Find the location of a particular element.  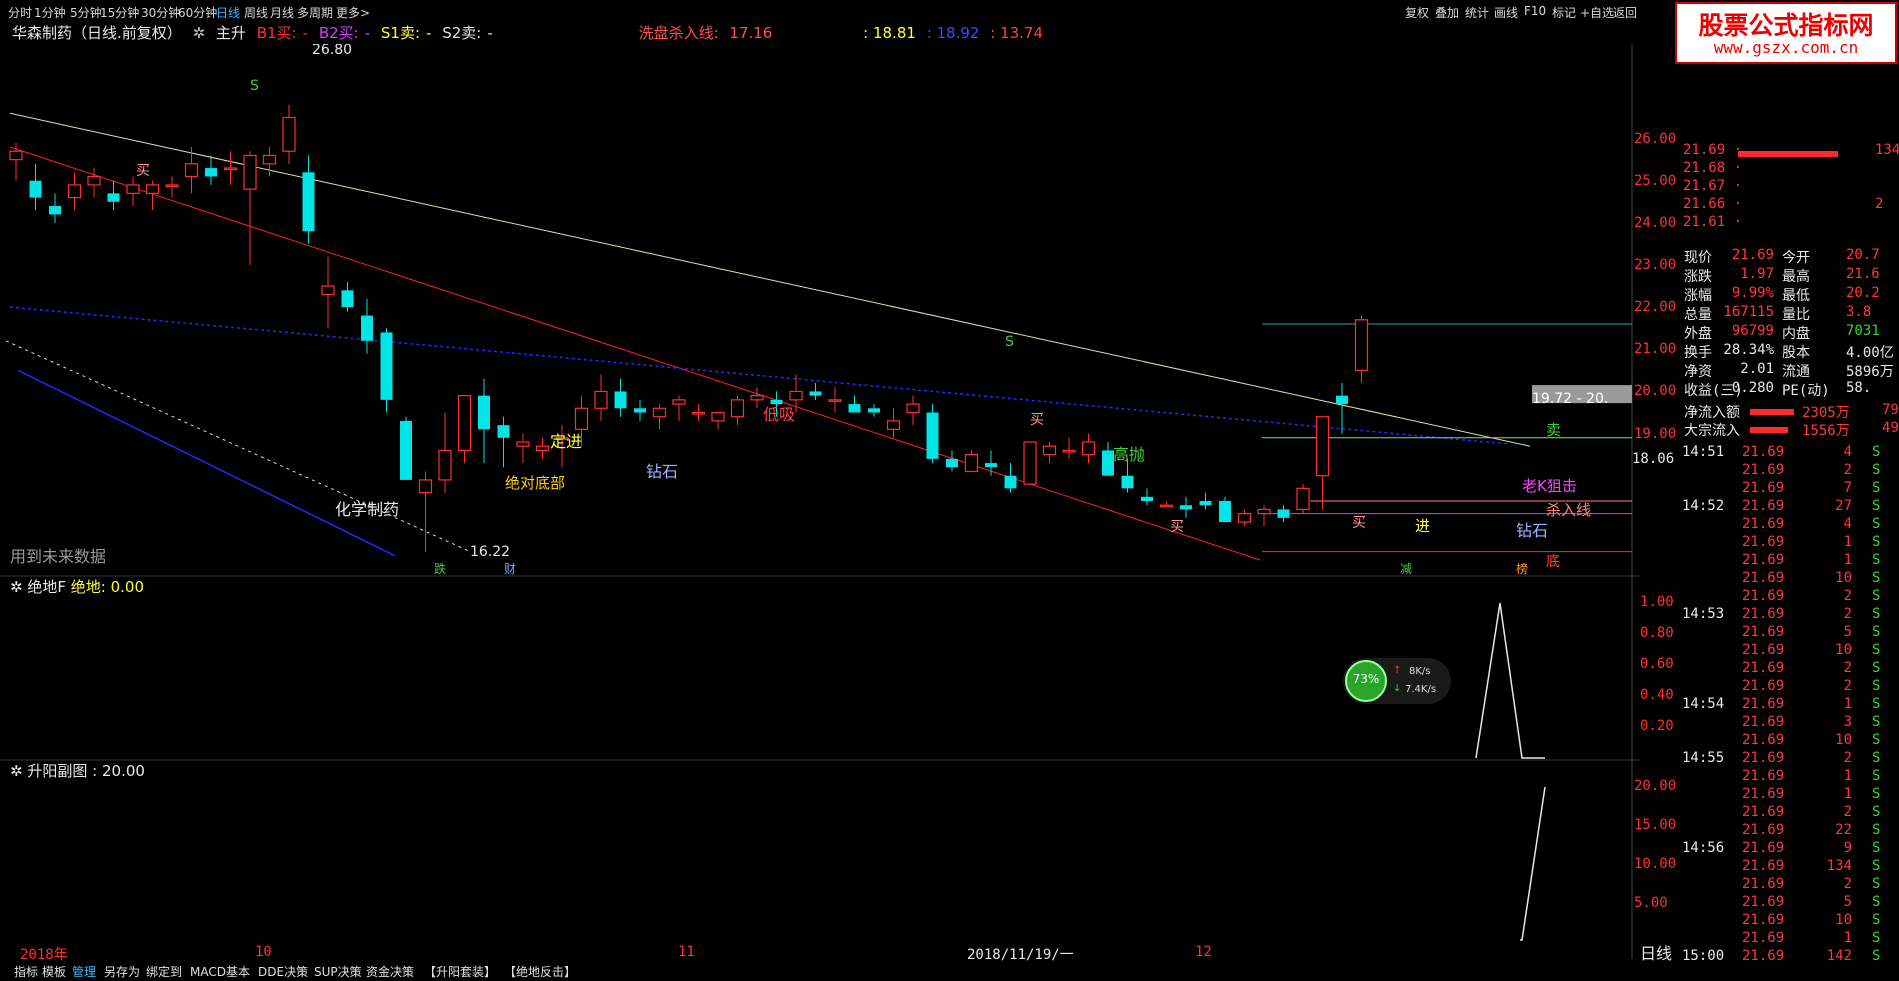

tool-button: 返回 is located at coordinates (1625, 12).